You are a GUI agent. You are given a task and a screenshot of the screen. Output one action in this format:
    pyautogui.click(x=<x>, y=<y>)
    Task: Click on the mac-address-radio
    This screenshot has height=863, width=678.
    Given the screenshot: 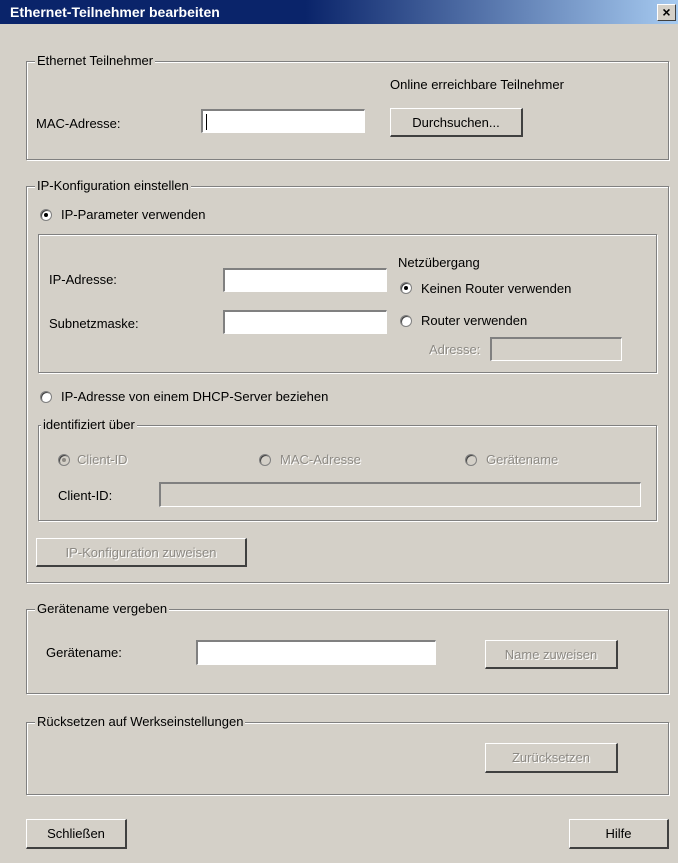 What is the action you would take?
    pyautogui.click(x=265, y=460)
    